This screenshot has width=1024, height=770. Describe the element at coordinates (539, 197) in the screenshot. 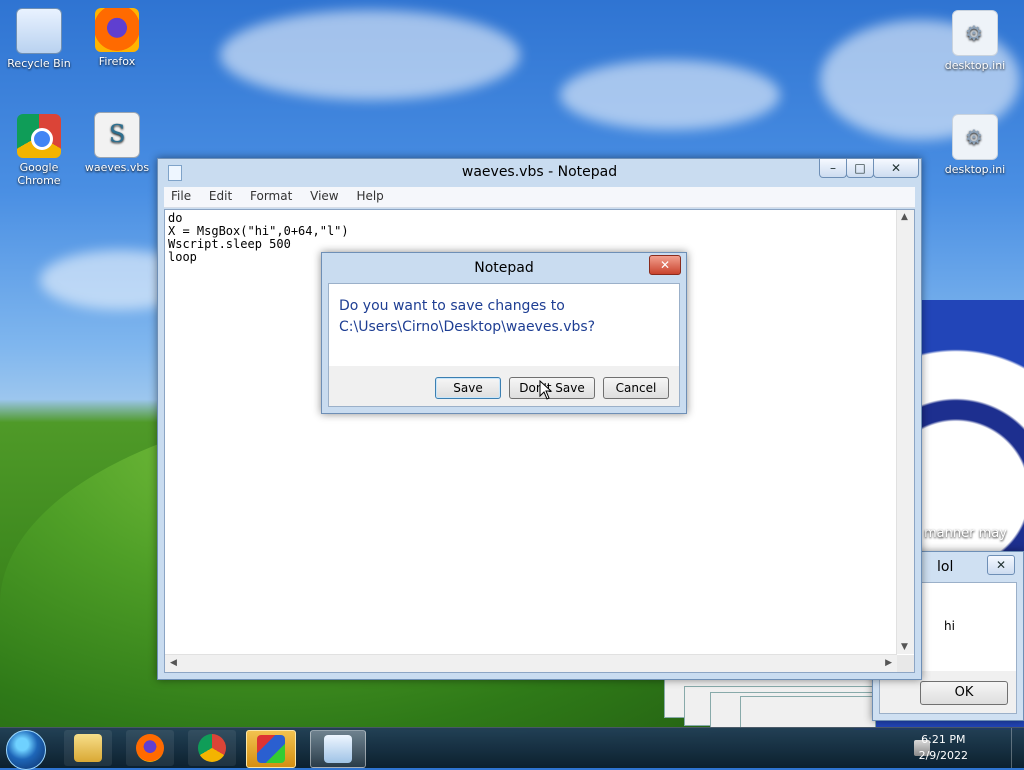

I see `menu-bar: File Edit Format View Help` at that location.